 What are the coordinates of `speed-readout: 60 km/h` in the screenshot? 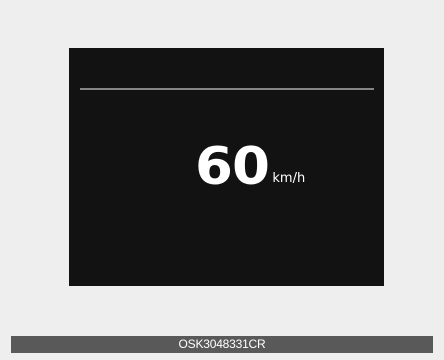 It's located at (250, 167).